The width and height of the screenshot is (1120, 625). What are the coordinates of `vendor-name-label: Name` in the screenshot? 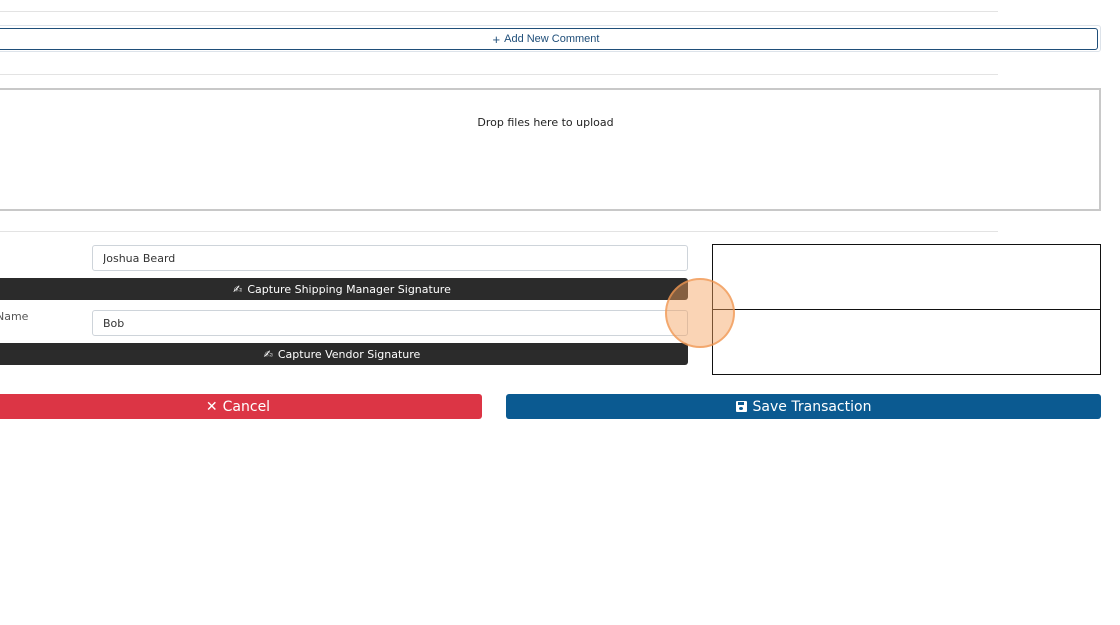 It's located at (14, 316).